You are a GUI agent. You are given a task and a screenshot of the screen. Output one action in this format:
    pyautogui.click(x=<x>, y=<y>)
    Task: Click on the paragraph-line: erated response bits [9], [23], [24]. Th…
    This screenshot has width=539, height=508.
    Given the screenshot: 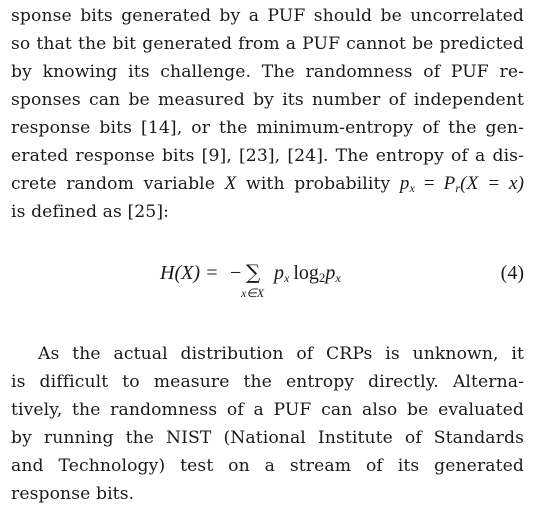 What is the action you would take?
    pyautogui.click(x=267, y=156)
    